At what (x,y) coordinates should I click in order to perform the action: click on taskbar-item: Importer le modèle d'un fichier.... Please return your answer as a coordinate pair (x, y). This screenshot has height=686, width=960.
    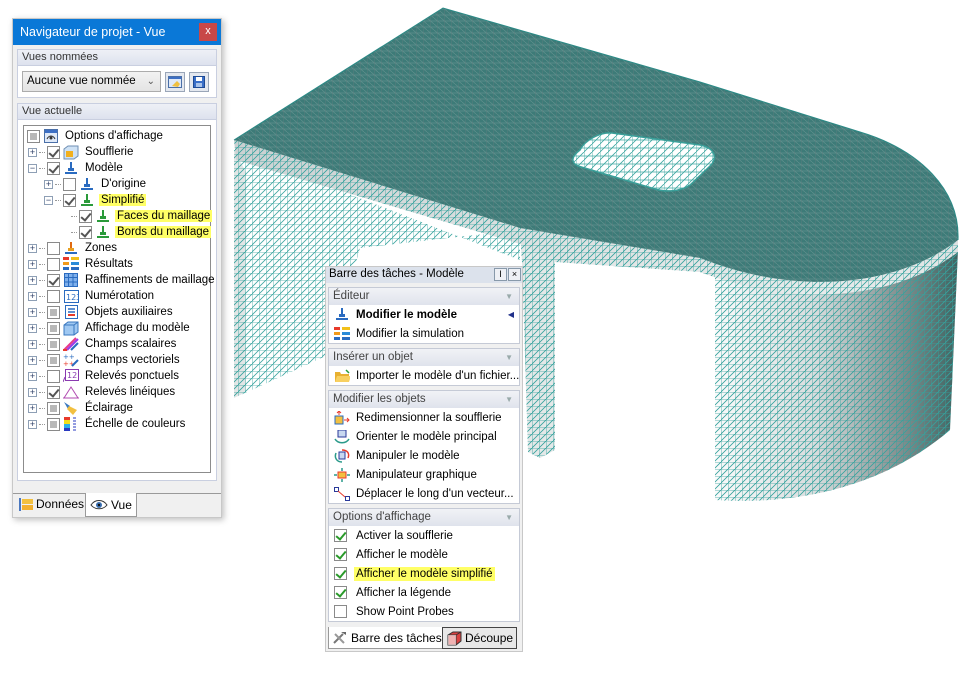
    Looking at the image, I should click on (424, 375).